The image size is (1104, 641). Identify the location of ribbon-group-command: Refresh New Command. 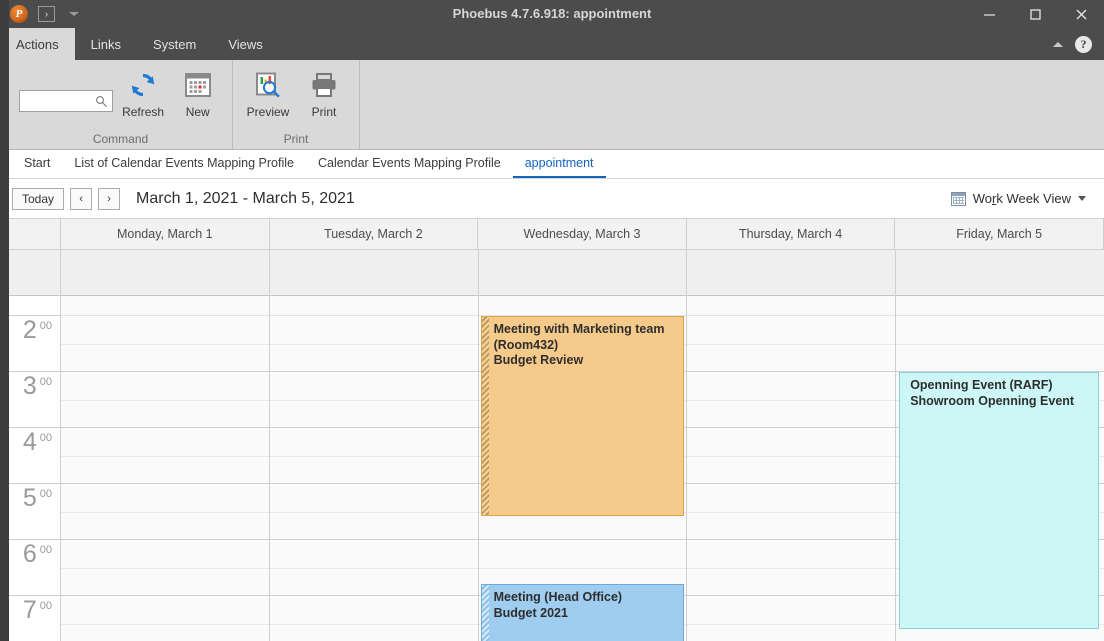
(121, 105).